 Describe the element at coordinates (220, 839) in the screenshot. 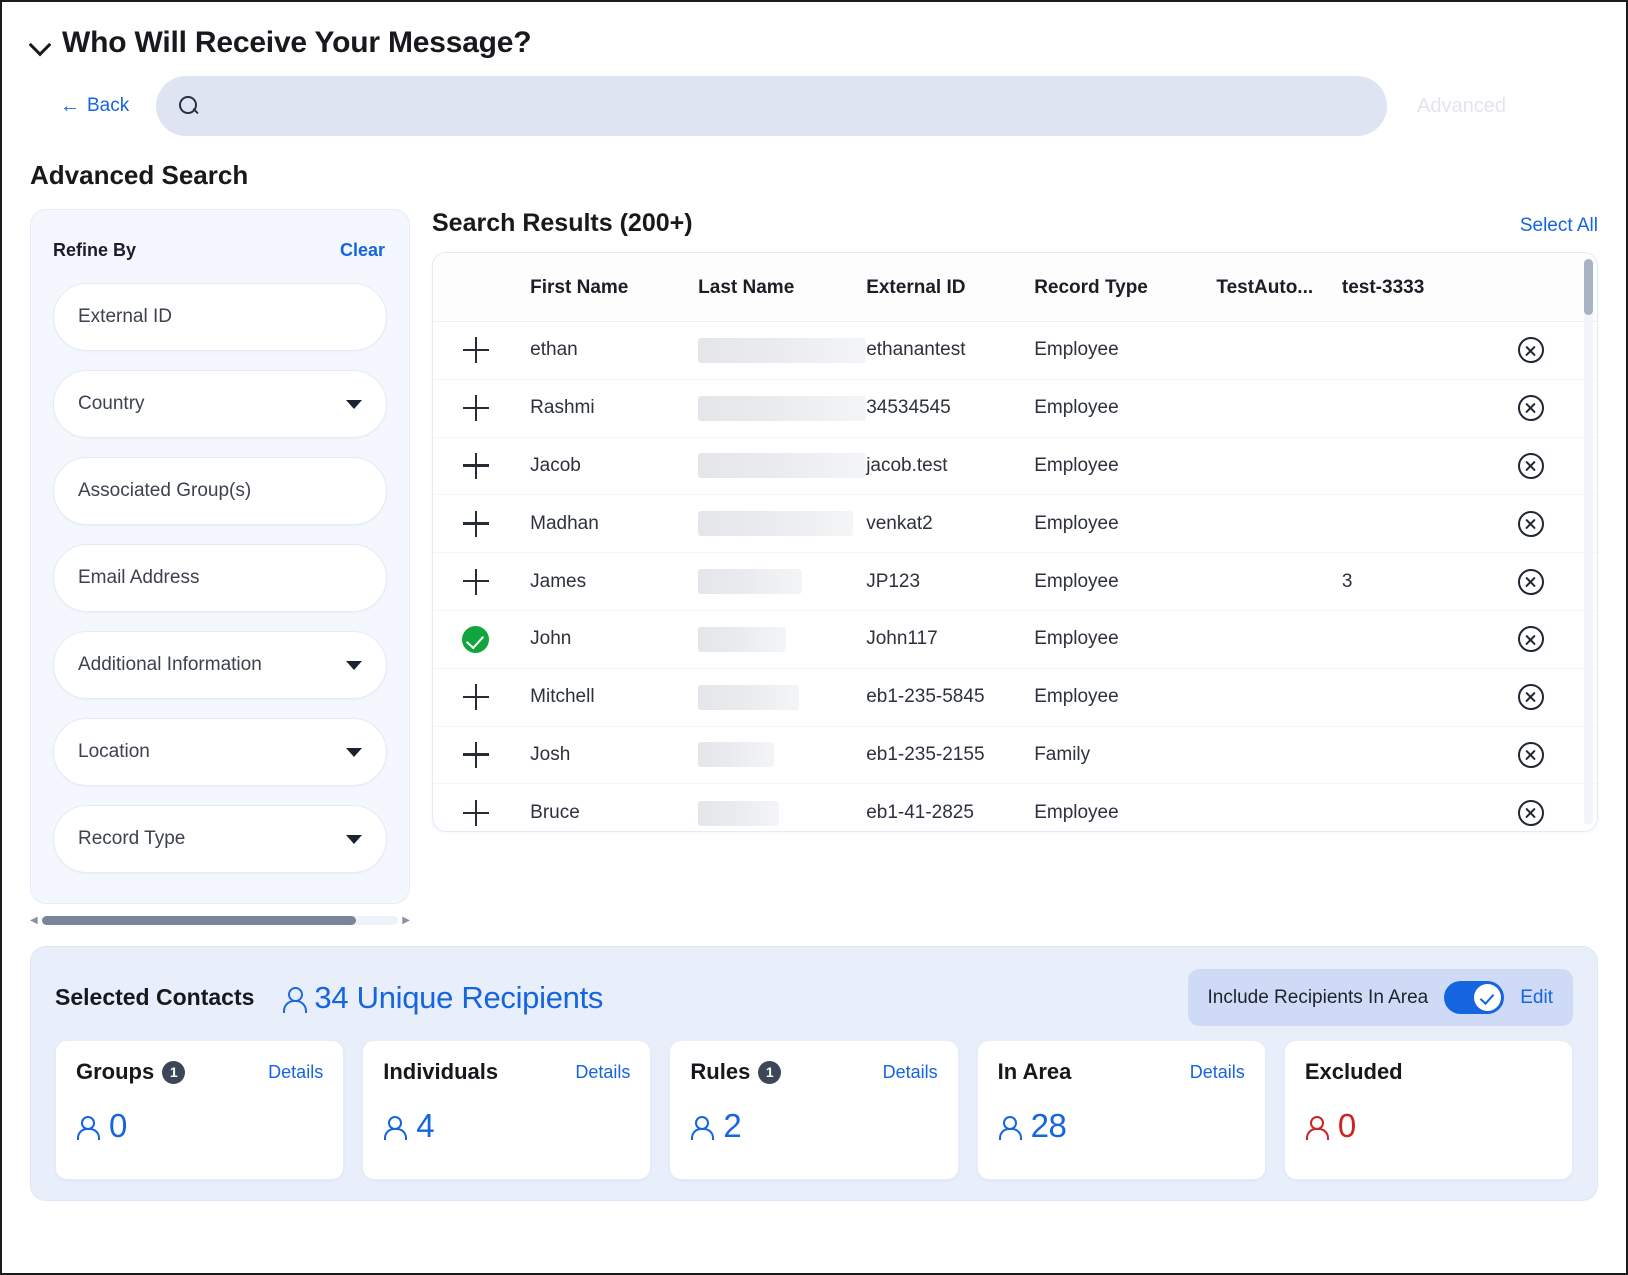

I see `filter-field-record-type: Record Type` at that location.